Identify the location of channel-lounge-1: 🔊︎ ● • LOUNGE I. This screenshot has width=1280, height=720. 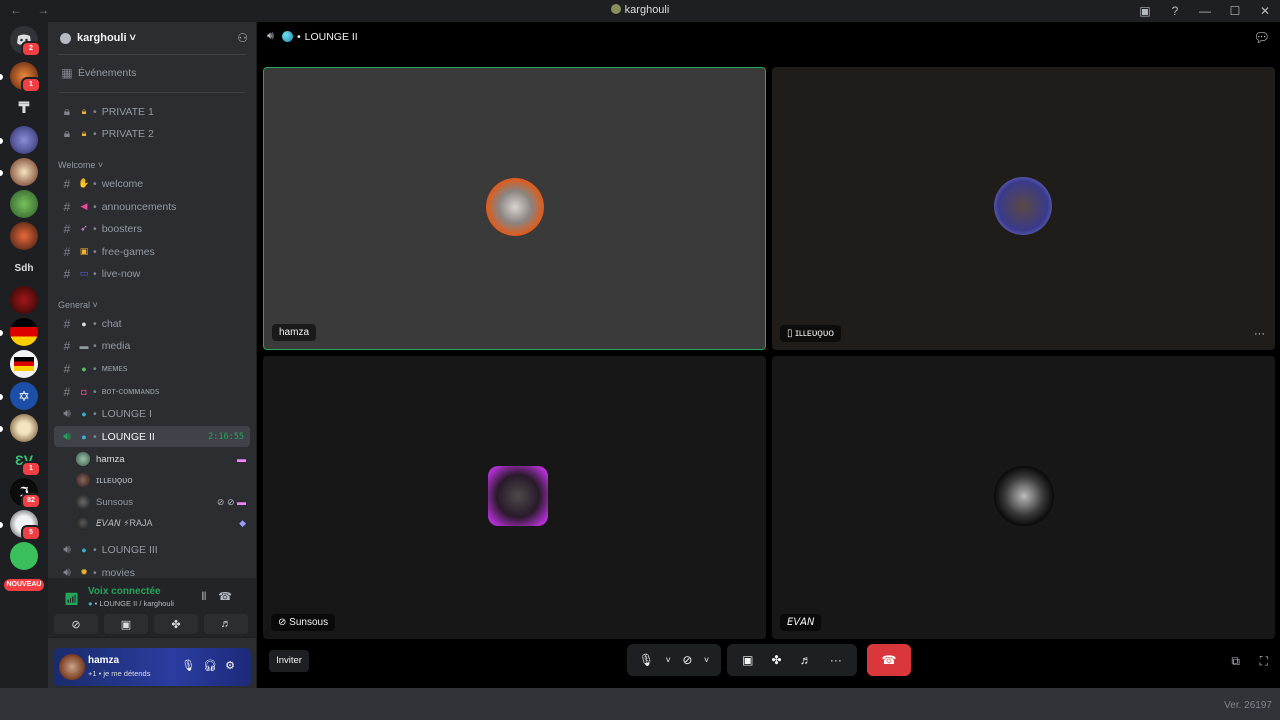
(152, 413).